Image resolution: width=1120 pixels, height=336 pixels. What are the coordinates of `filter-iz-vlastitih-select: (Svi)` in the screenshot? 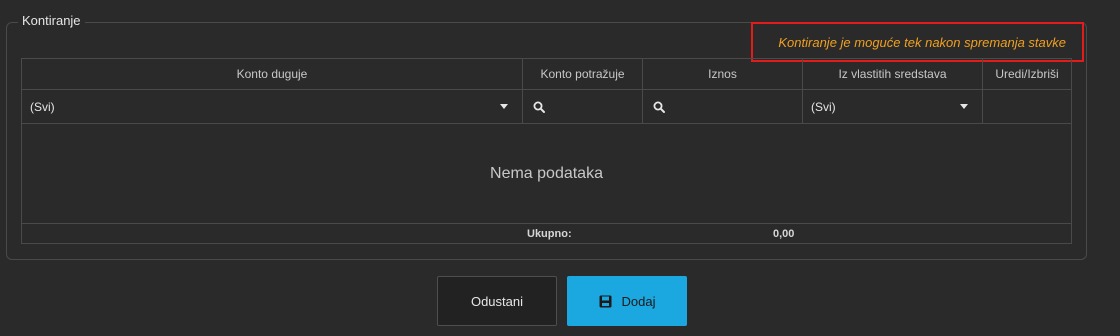 It's located at (893, 106).